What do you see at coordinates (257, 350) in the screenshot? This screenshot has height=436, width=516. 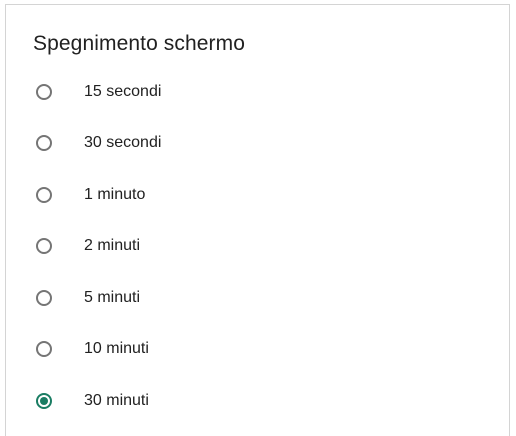 I see `option-10-minutes: 10 minuti` at bounding box center [257, 350].